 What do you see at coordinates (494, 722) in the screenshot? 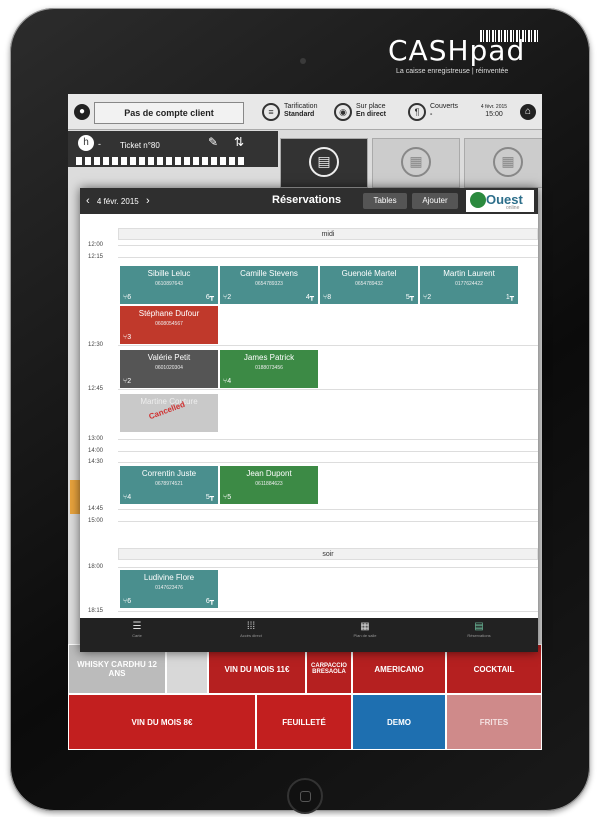
I see `product-frites: FRITES` at bounding box center [494, 722].